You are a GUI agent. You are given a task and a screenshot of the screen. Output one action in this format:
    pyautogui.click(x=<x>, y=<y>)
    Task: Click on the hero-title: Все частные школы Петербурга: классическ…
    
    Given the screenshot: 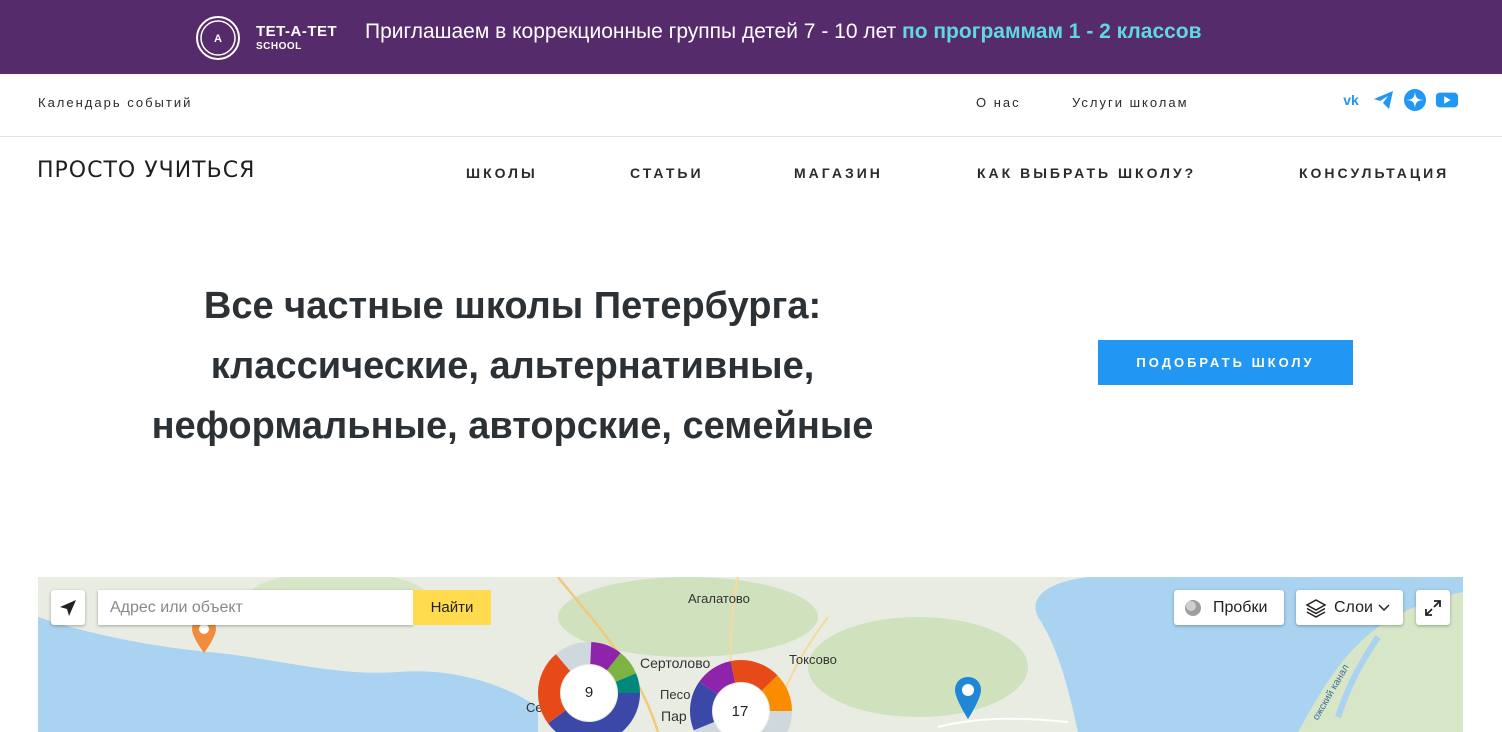 What is the action you would take?
    pyautogui.click(x=512, y=366)
    